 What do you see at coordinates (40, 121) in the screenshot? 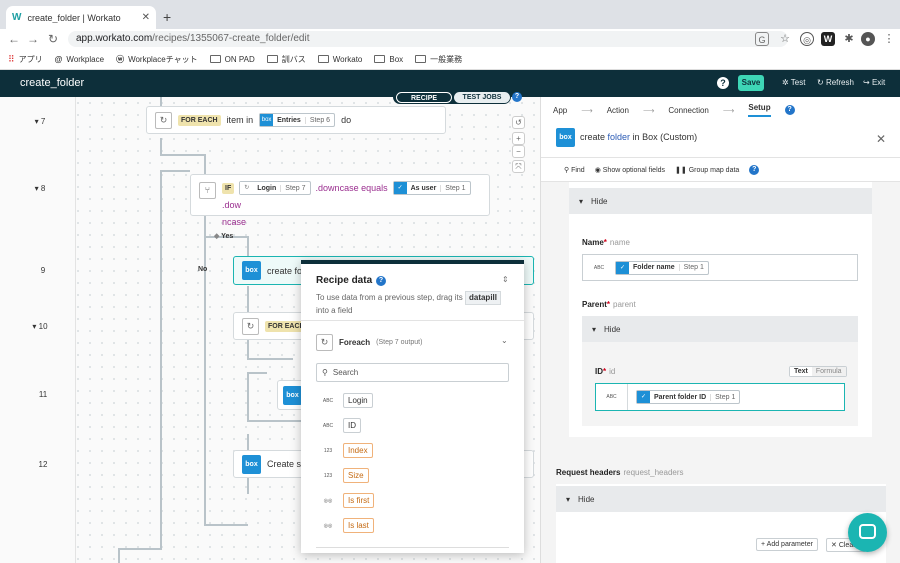
I see `line-number-7: ▾ 7` at bounding box center [40, 121].